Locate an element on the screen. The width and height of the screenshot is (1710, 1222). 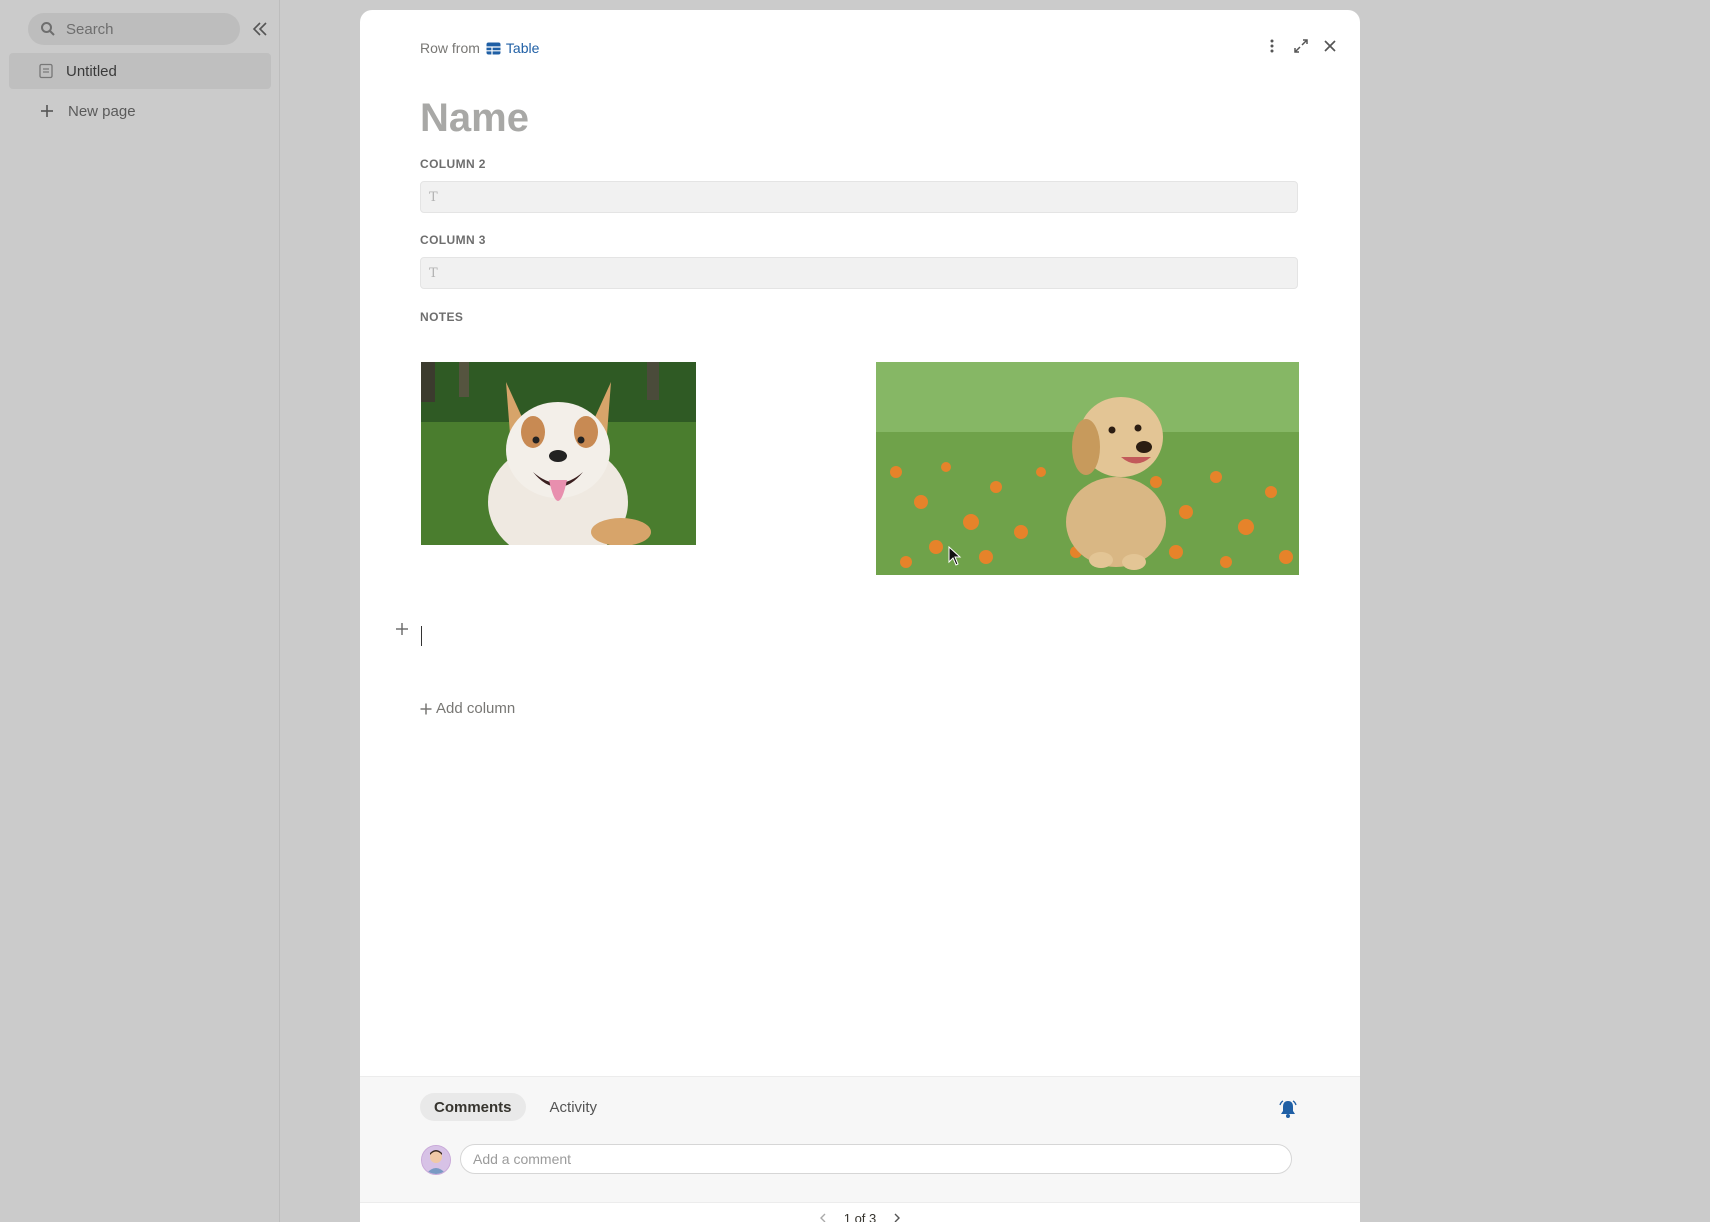
tab-comments: Comments is located at coordinates (473, 1107).